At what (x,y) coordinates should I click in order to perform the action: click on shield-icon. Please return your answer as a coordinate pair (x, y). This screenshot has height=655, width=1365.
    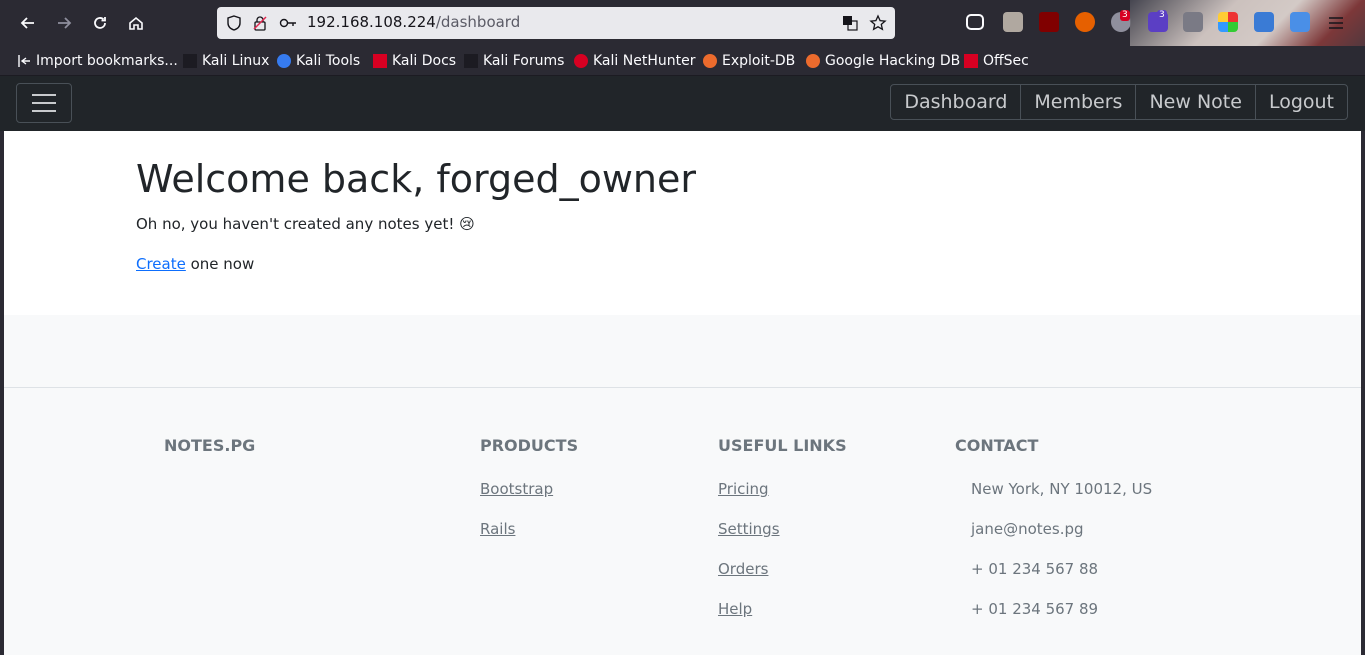
    Looking at the image, I should click on (234, 23).